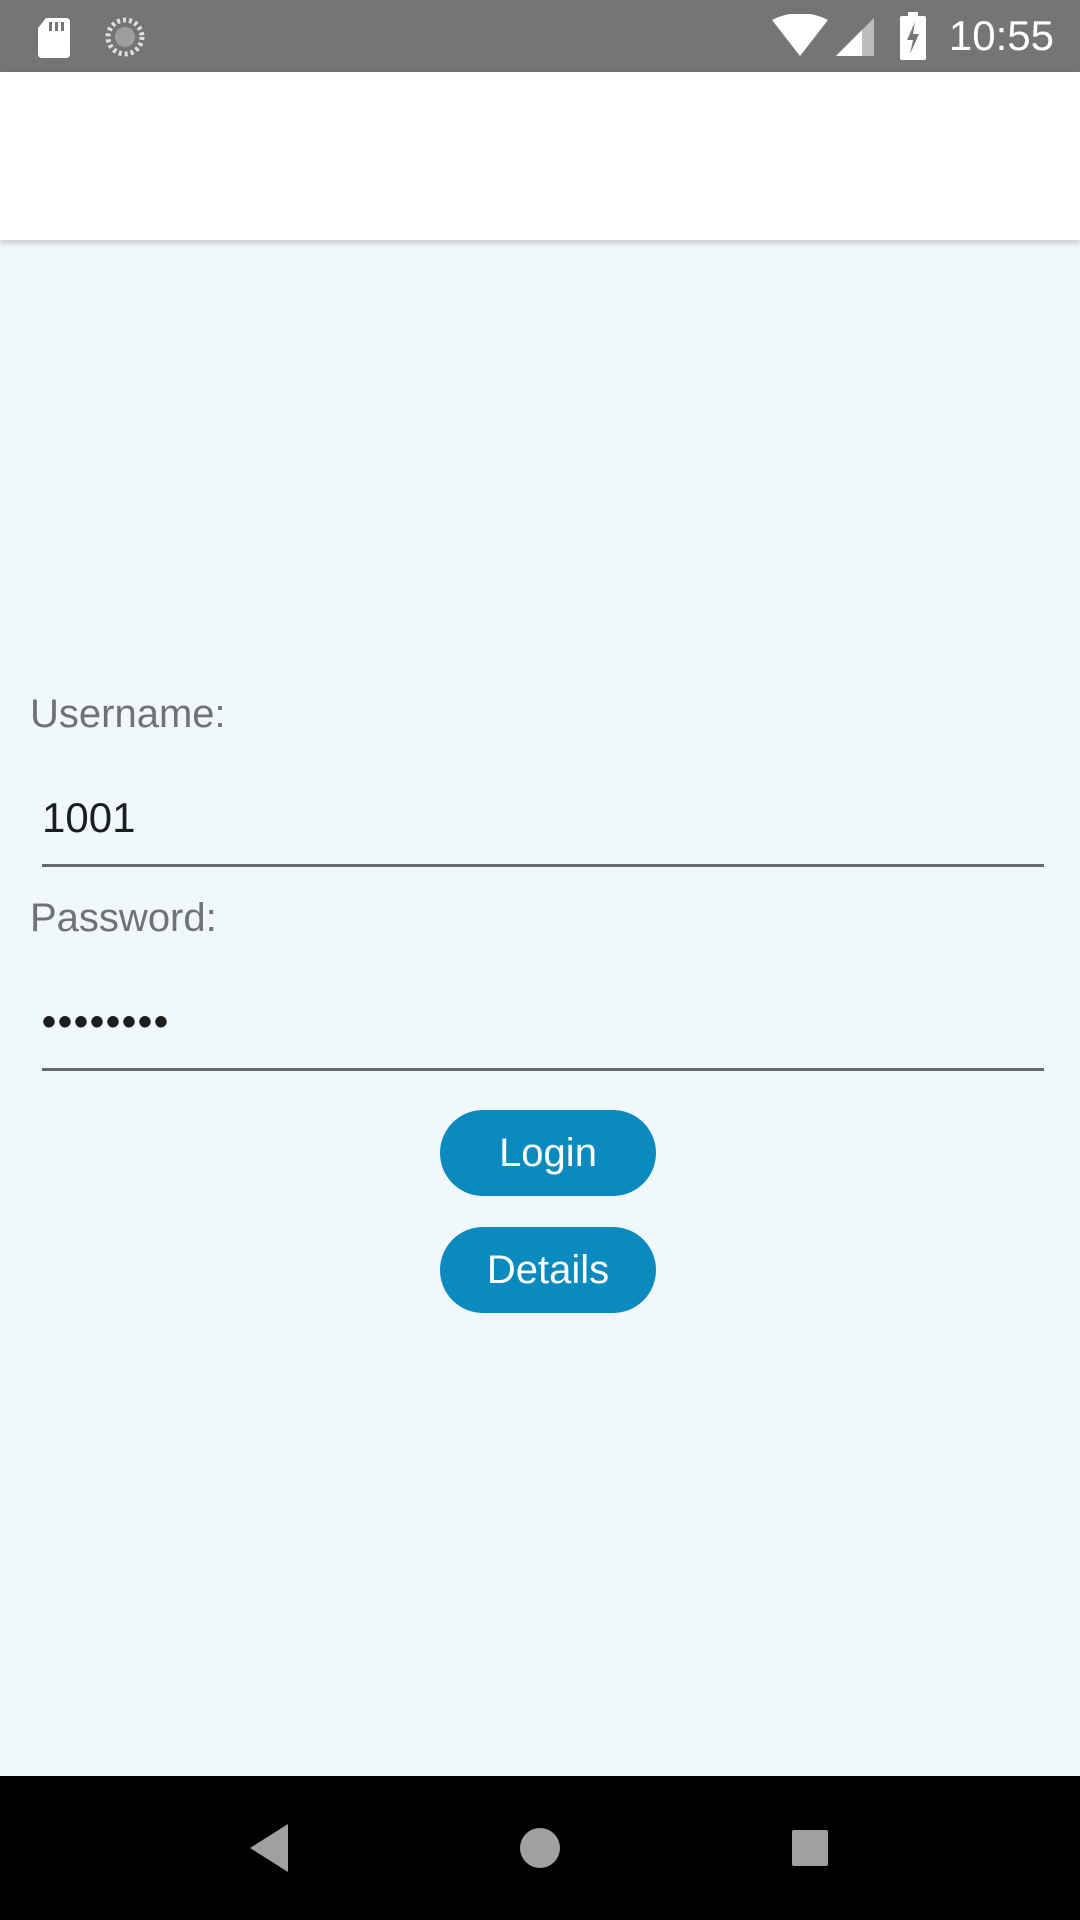 The image size is (1080, 1920). I want to click on app-bar, so click(540, 156).